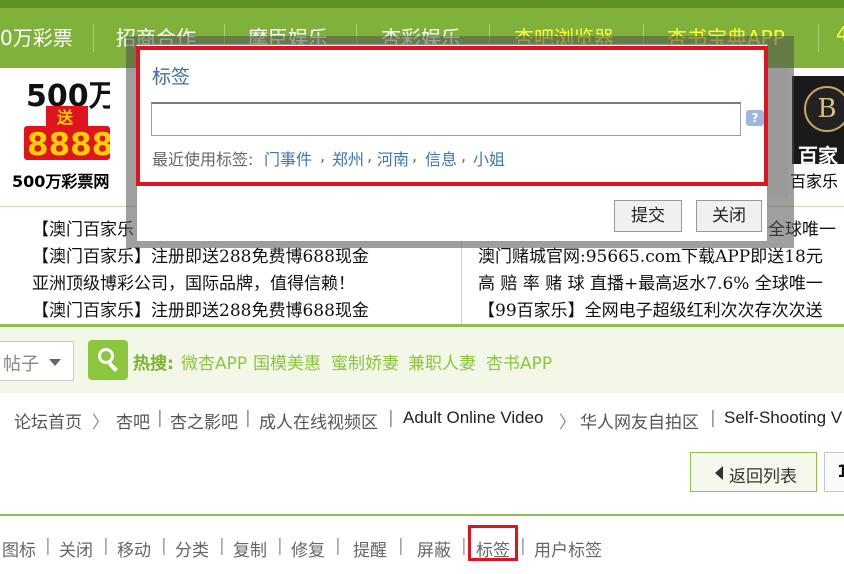 This screenshot has height=574, width=844. I want to click on baccarat-logo-text: 百家, so click(818, 156).